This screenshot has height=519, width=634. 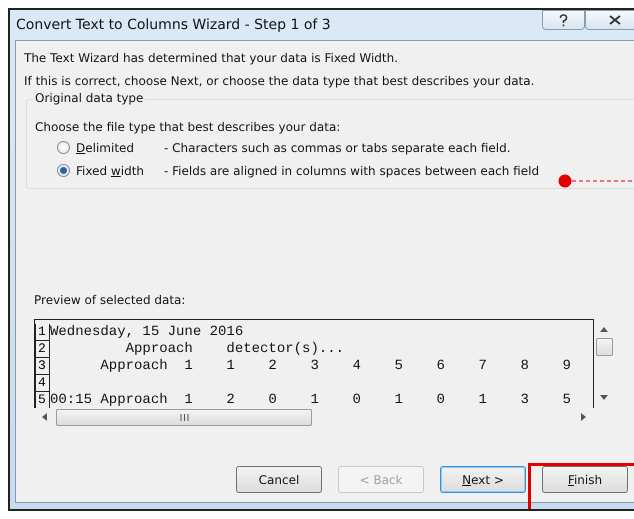 I want to click on option-description: - Fields are aligned in columns with spaces between each field, so click(x=352, y=171).